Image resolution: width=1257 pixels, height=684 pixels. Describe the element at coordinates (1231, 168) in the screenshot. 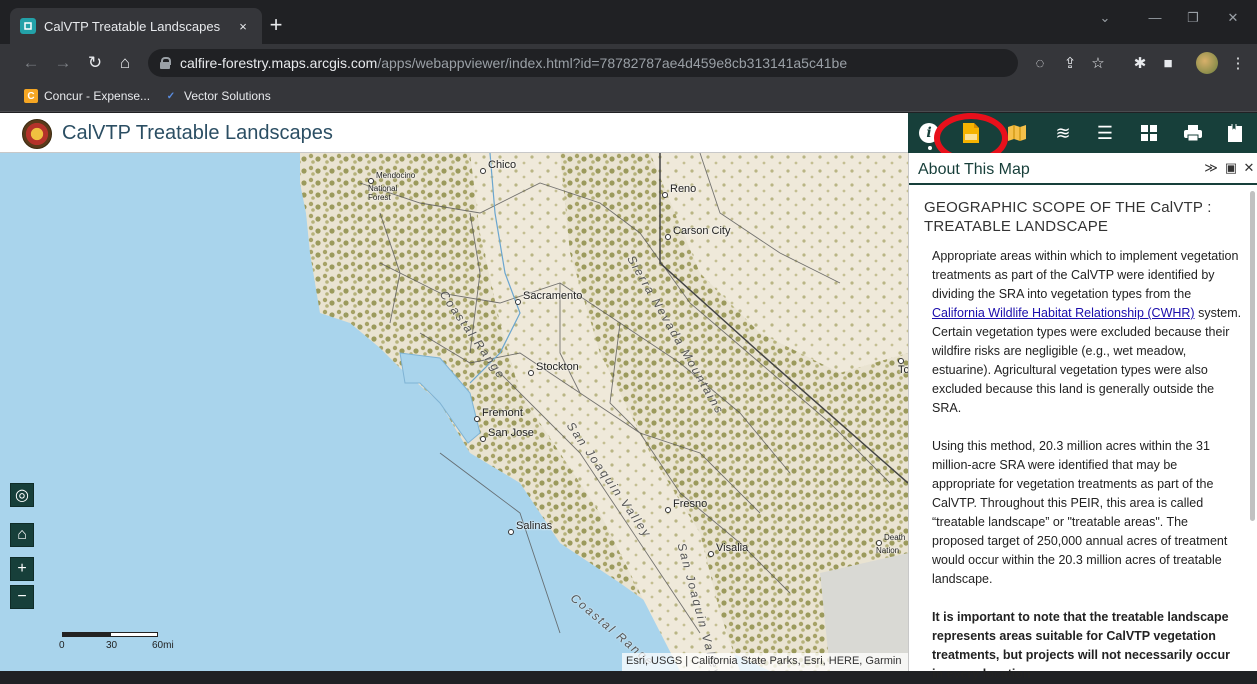

I see `maximize-icon: ▣` at that location.